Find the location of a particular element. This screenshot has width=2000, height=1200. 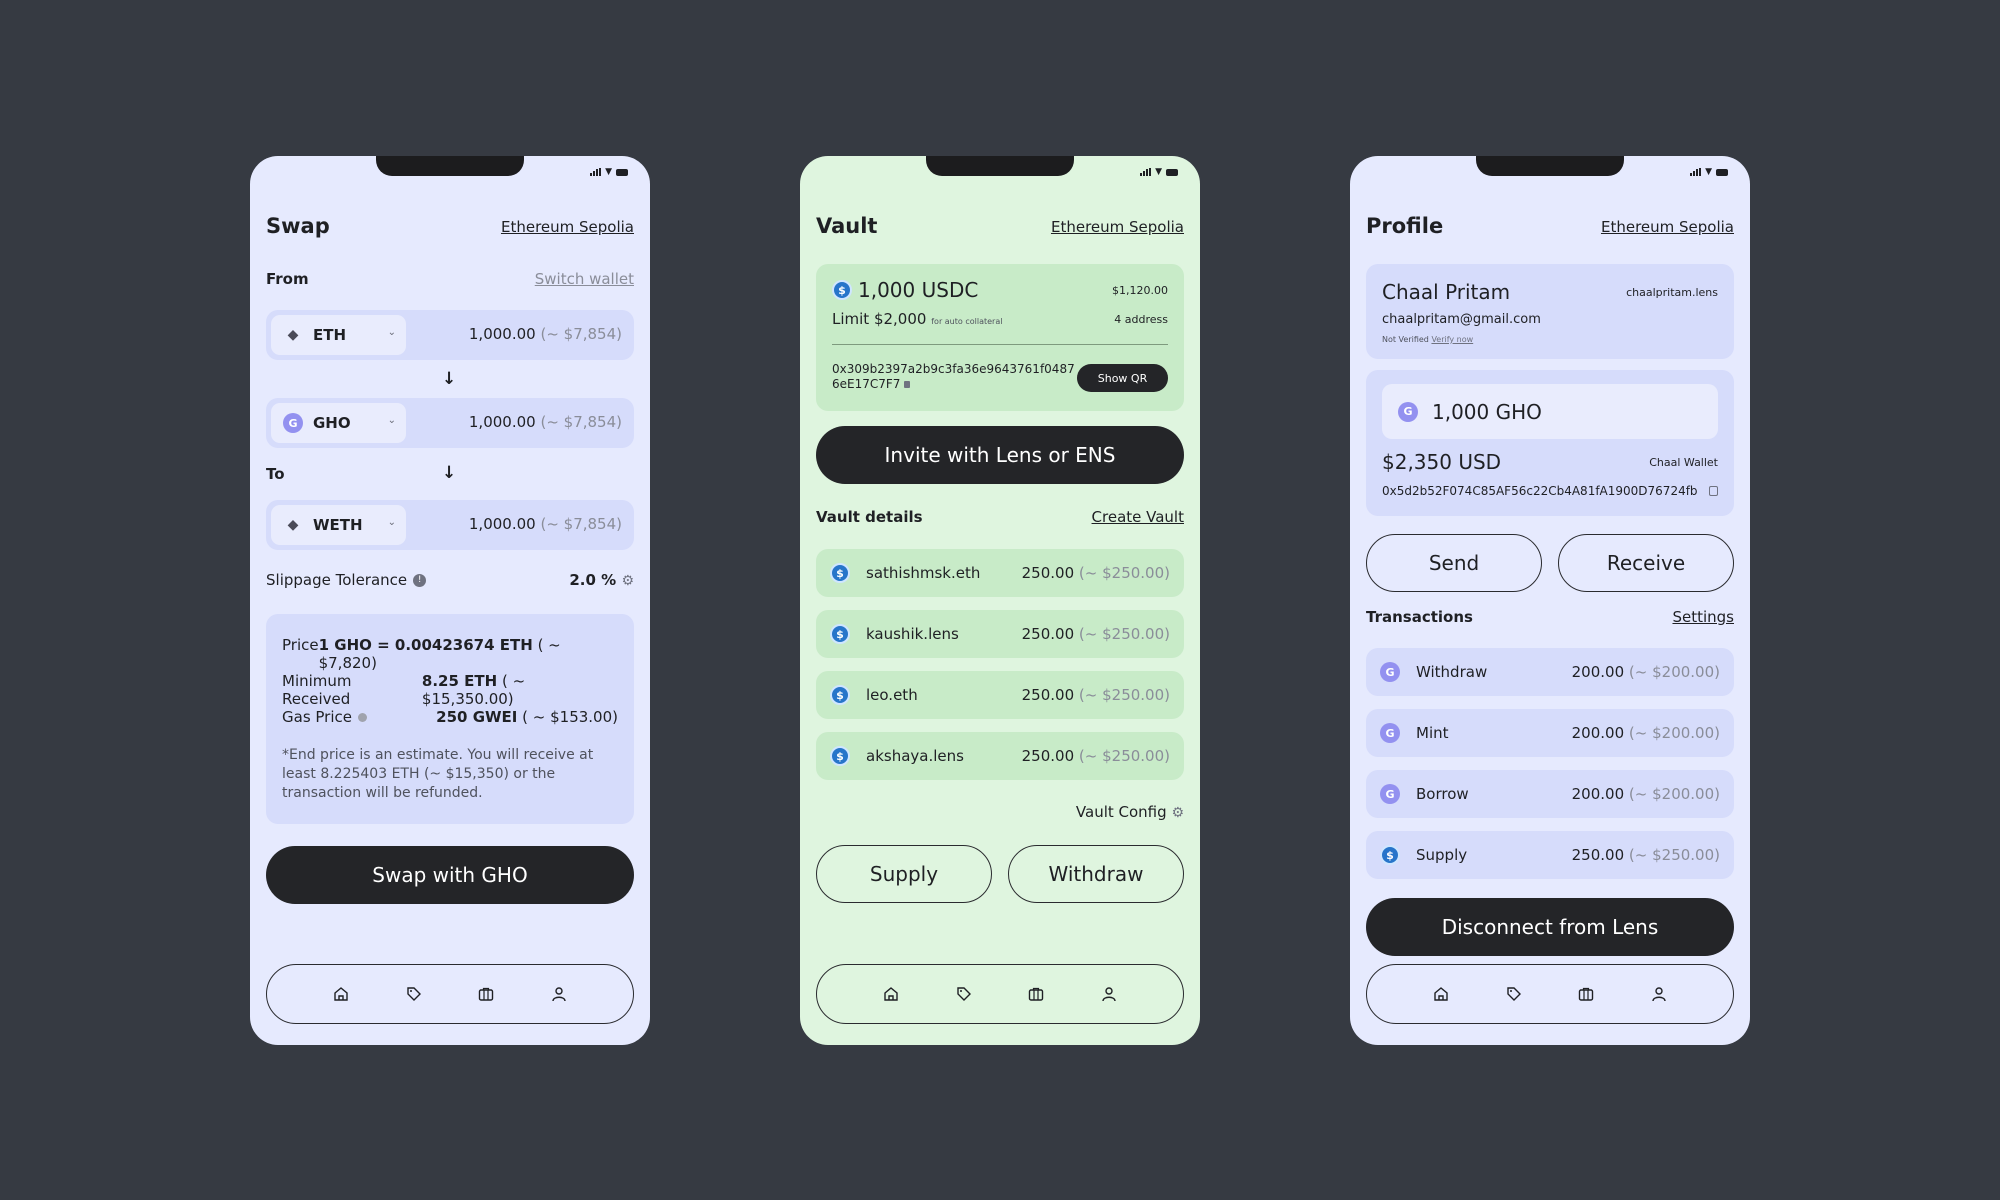

settings-link: Settings is located at coordinates (1703, 617).